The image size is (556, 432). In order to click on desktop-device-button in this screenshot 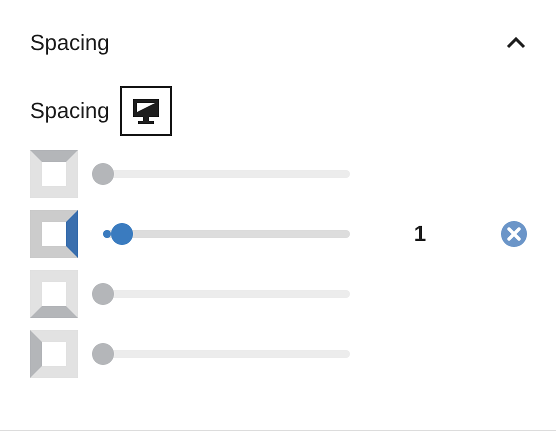, I will do `click(146, 111)`.